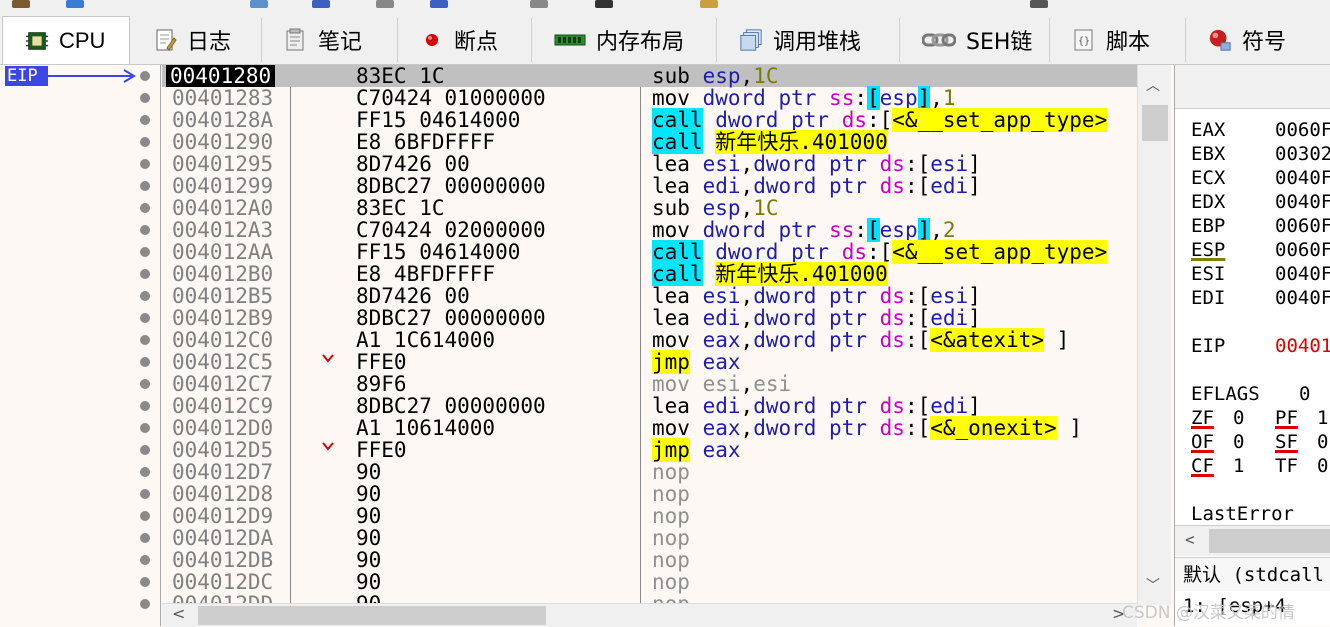 The width and height of the screenshot is (1330, 627). I want to click on disasm-row: 004012DA 90 nop, so click(649, 538).